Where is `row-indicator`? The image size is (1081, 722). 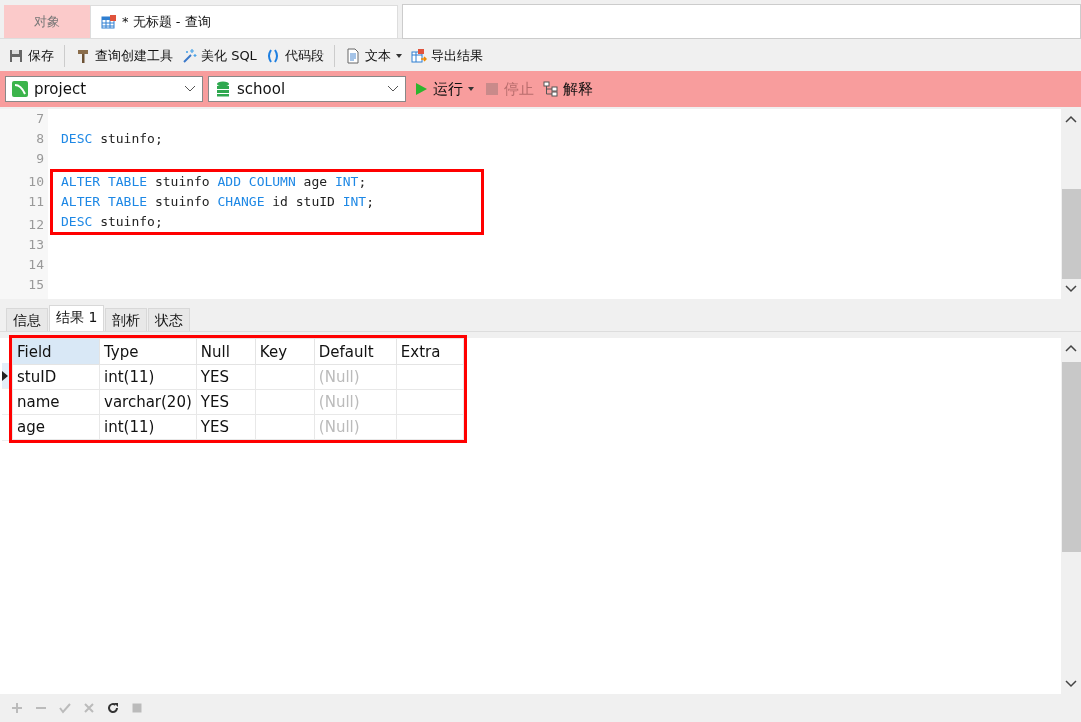 row-indicator is located at coordinates (7, 376).